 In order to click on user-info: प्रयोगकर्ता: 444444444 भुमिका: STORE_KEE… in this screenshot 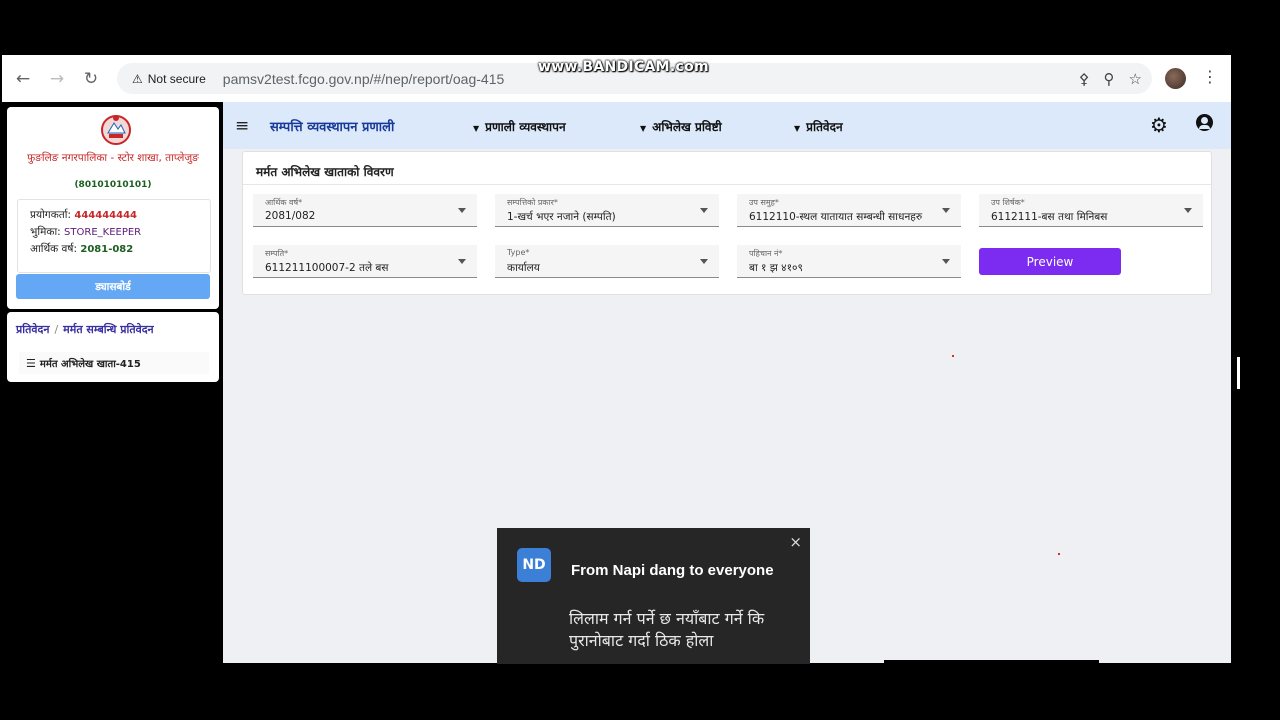, I will do `click(114, 236)`.